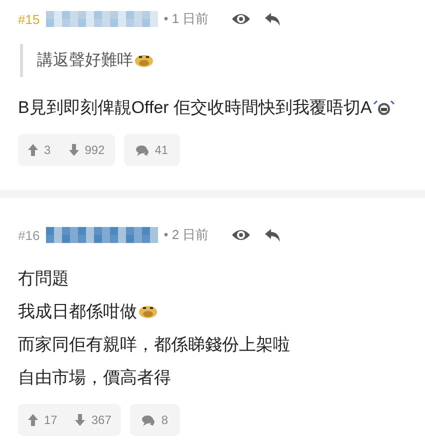 This screenshot has width=425, height=446. I want to click on post-time: • 2 日前, so click(186, 235).